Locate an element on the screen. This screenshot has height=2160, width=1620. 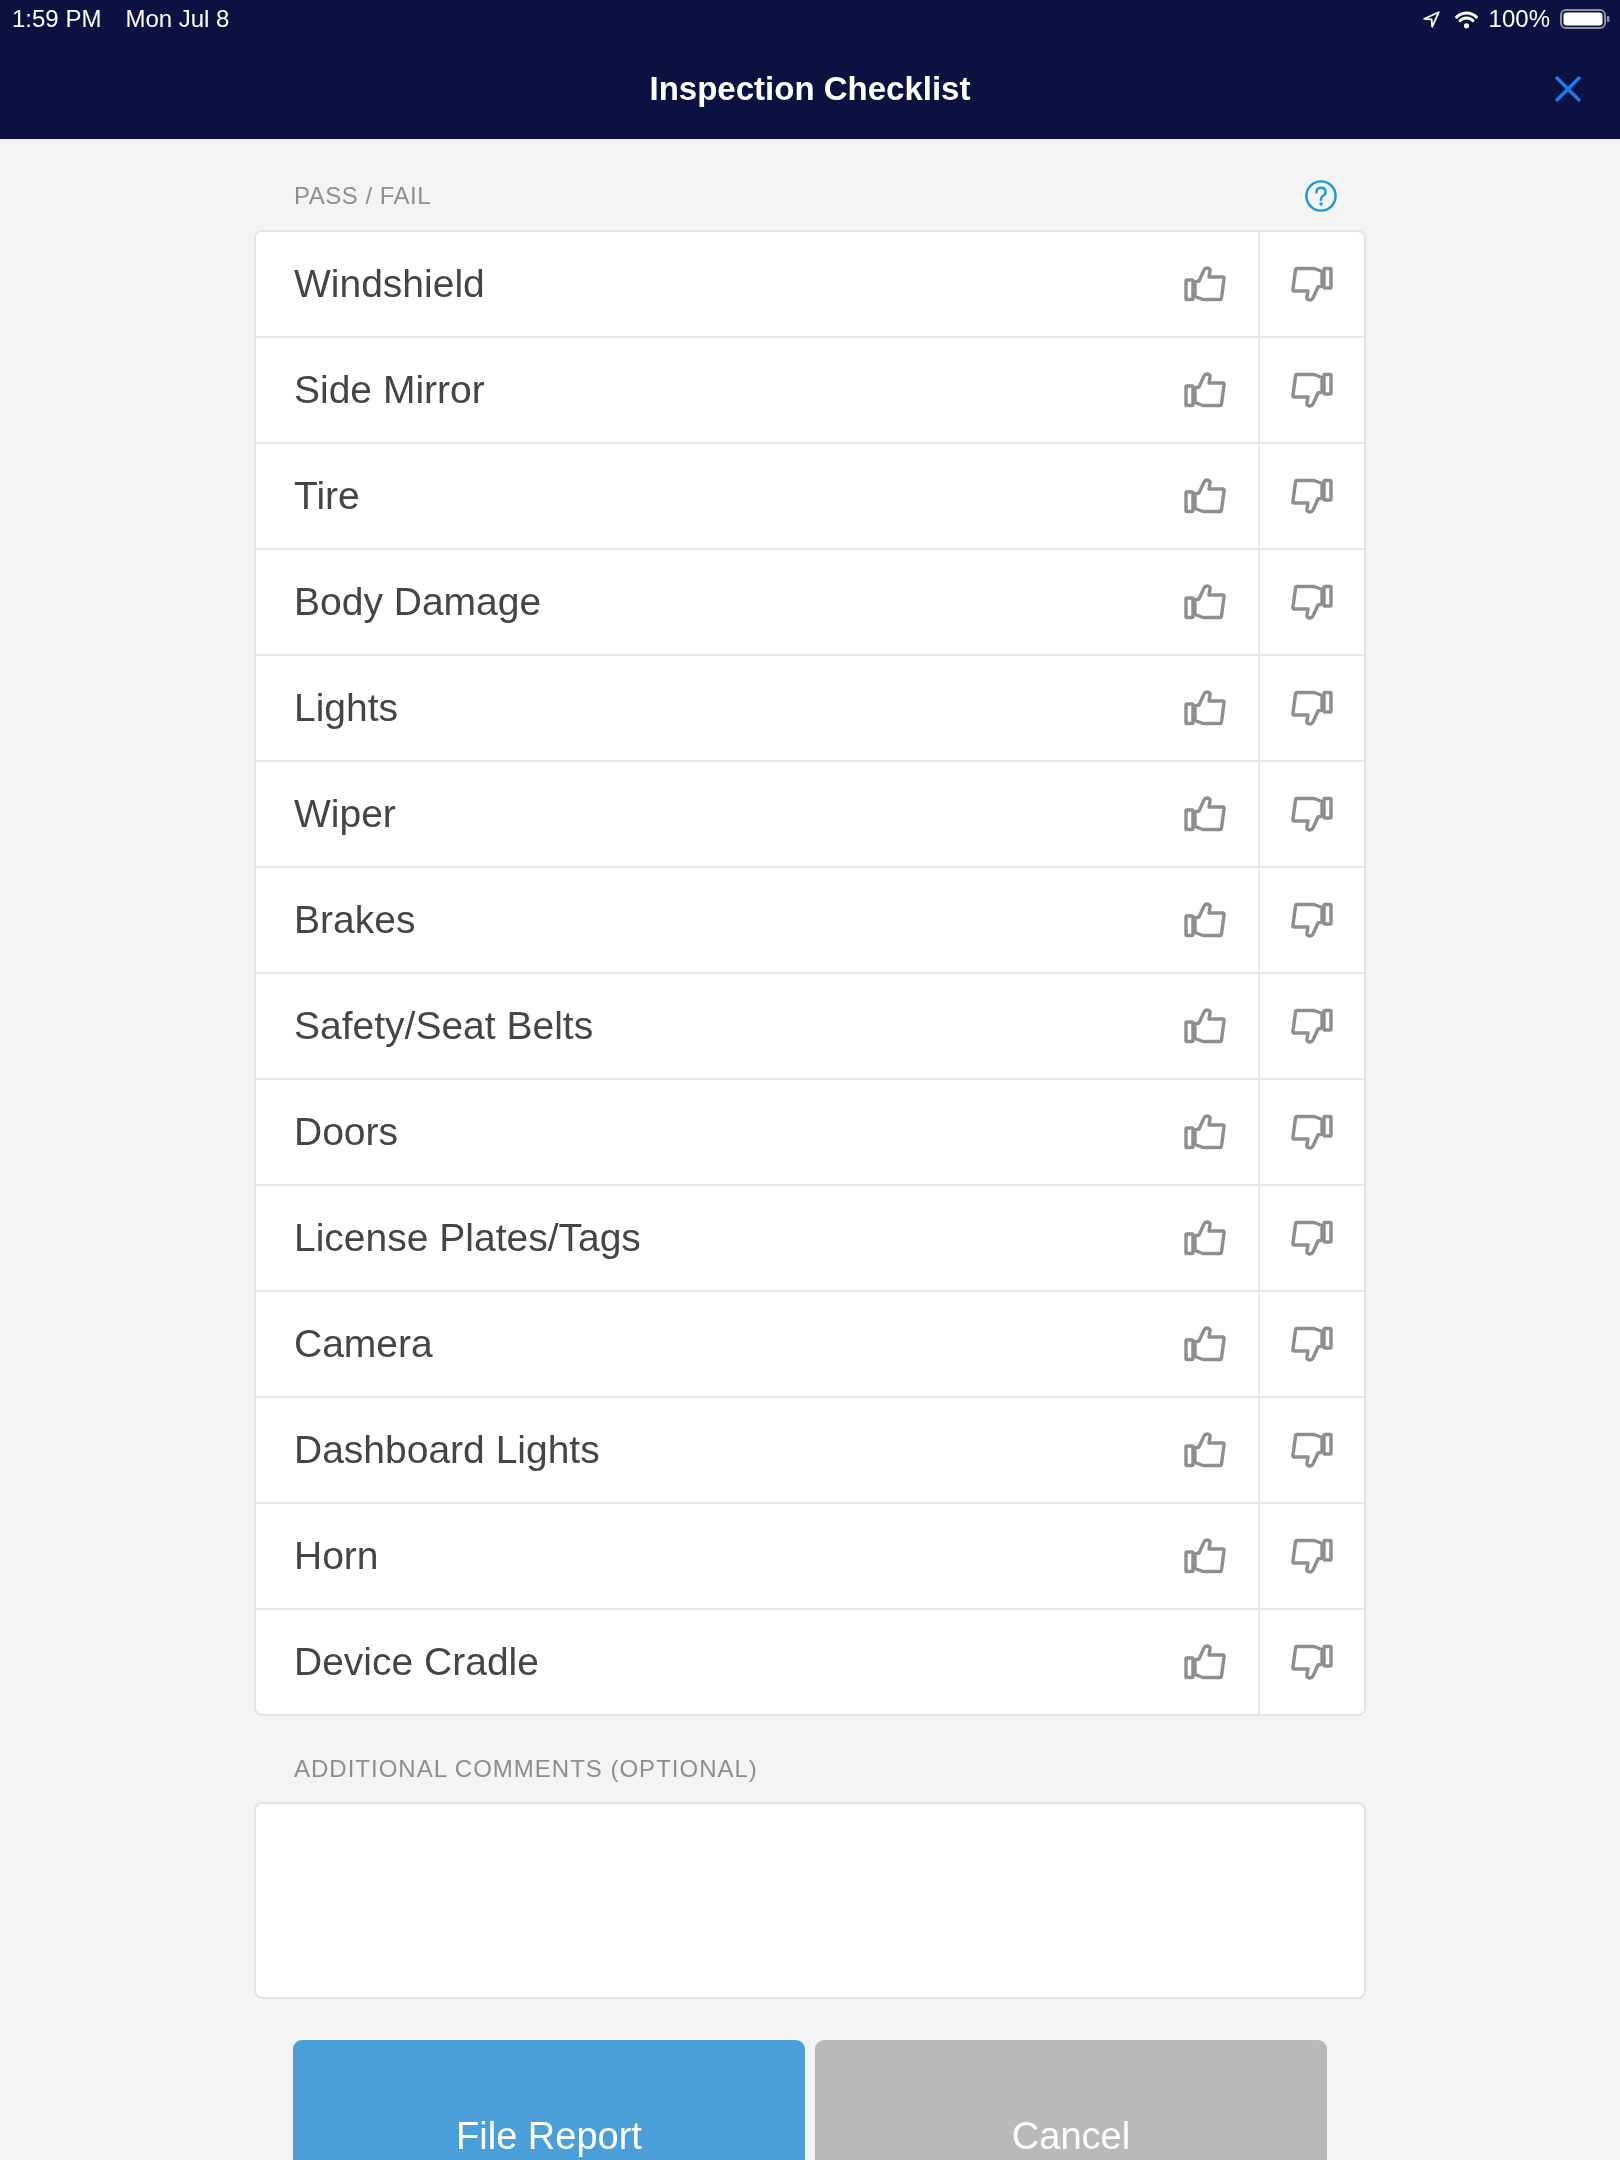
item-label: Device Cradle is located at coordinates (417, 1662).